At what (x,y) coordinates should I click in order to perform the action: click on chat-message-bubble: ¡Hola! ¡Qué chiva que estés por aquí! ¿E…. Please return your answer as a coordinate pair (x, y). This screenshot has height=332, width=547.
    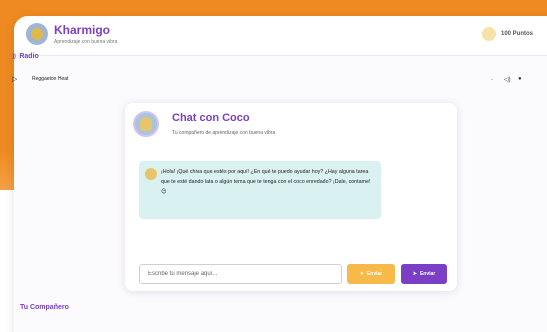
    Looking at the image, I should click on (260, 190).